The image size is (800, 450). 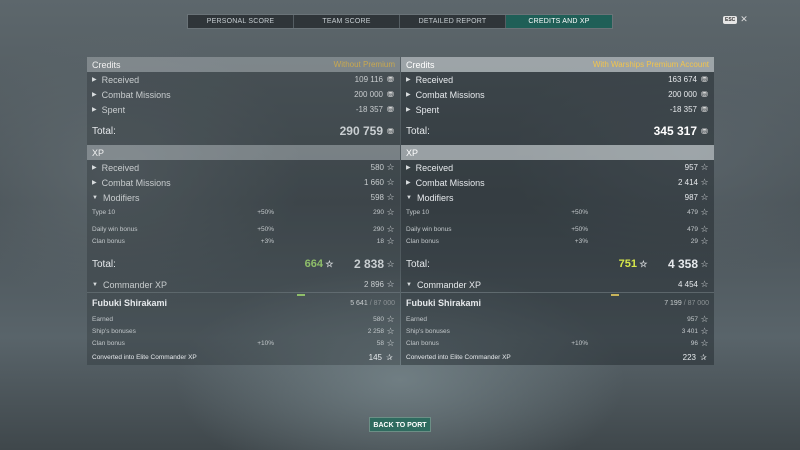 What do you see at coordinates (102, 319) in the screenshot?
I see `modifier-label: Earned` at bounding box center [102, 319].